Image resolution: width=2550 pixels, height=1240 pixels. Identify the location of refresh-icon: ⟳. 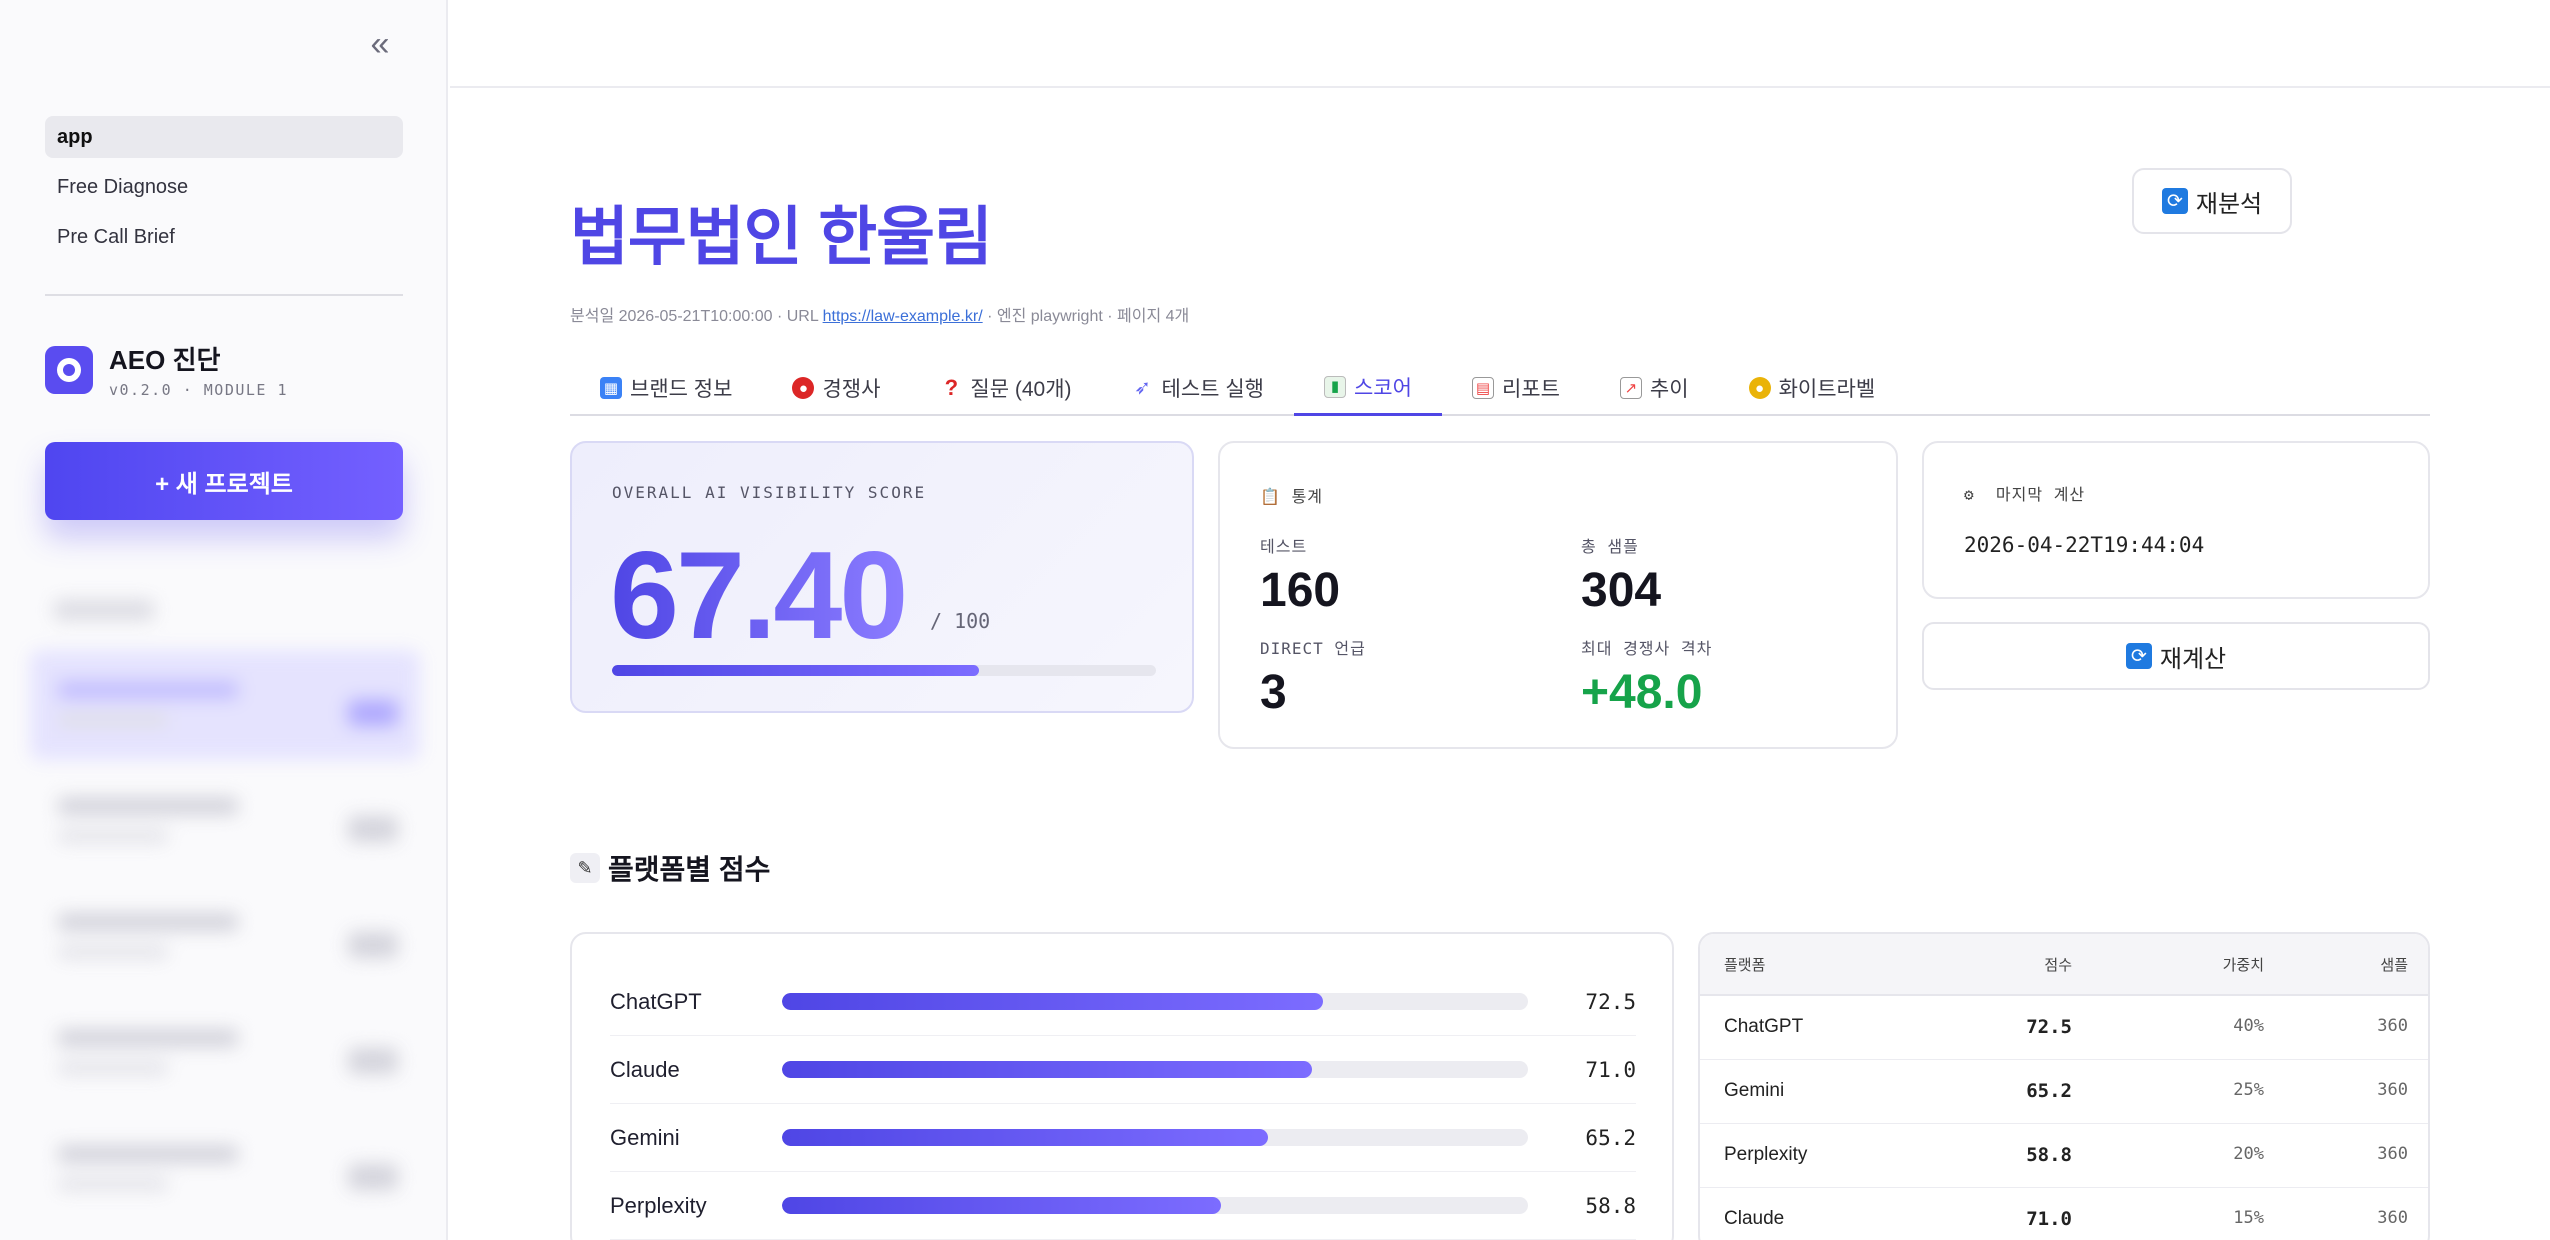
(2138, 656).